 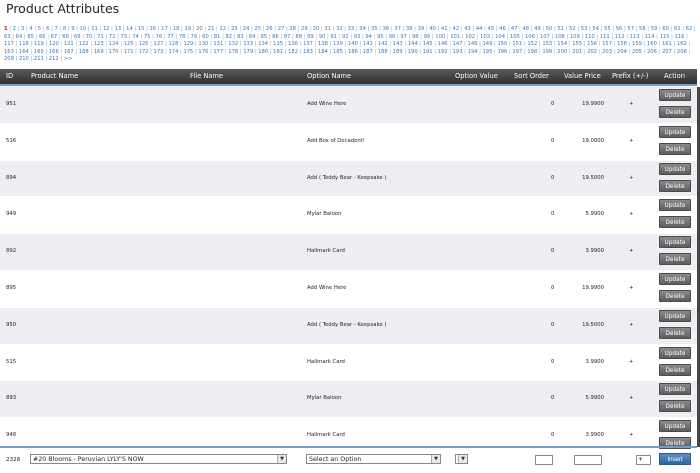 I want to click on pagination-link: 104, so click(x=500, y=37).